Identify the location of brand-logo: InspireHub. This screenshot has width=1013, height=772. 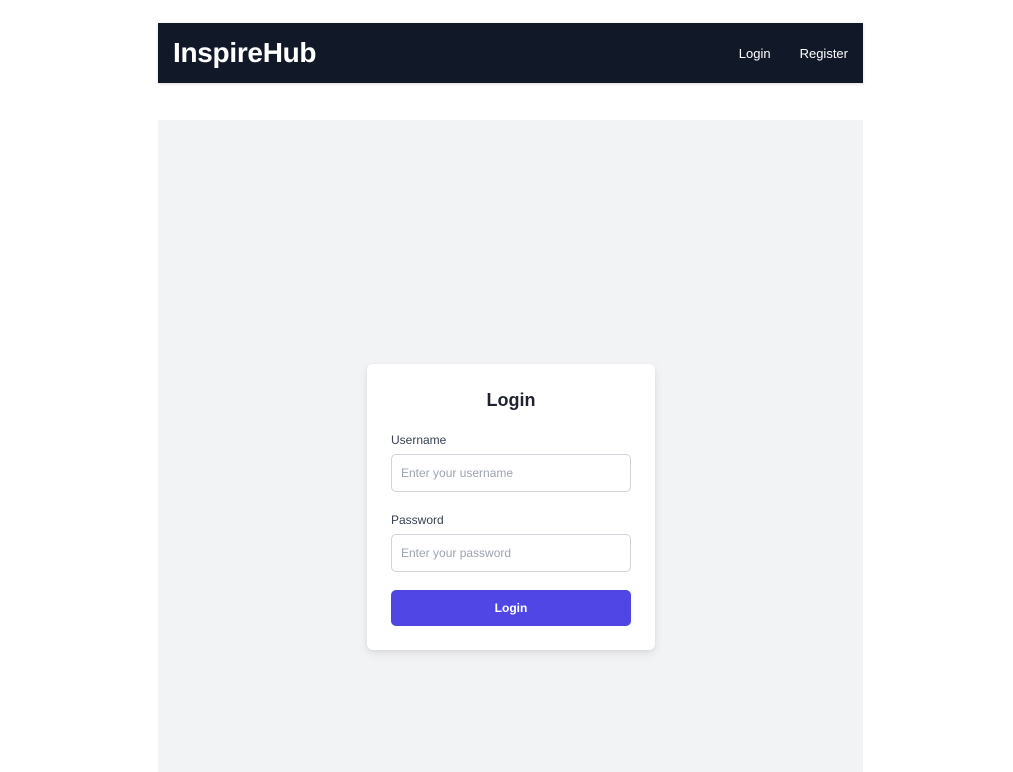
(245, 53).